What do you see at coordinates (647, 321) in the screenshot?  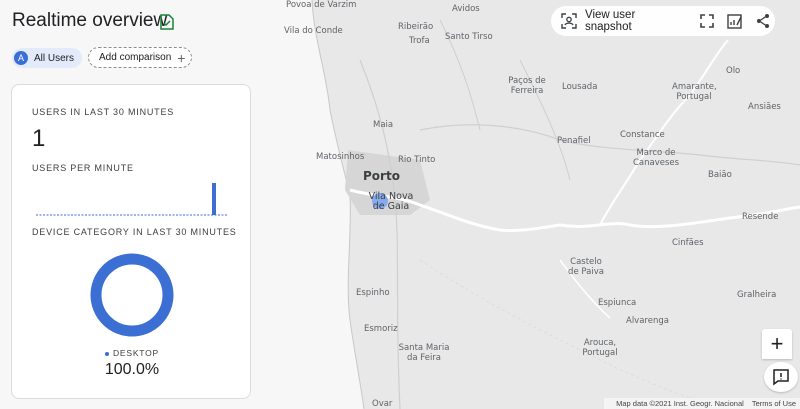 I see `place-alvarenga: Alvarenga` at bounding box center [647, 321].